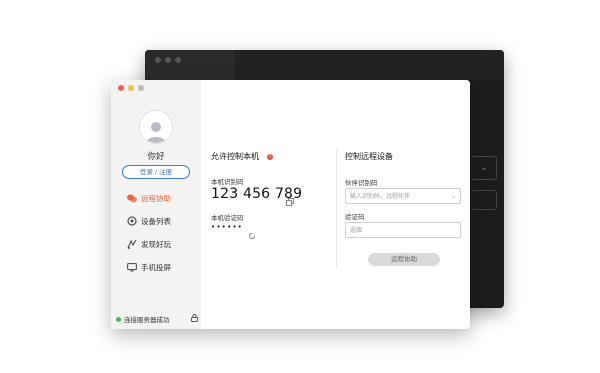 The height and width of the screenshot is (373, 600). What do you see at coordinates (121, 88) in the screenshot?
I see `close-button` at bounding box center [121, 88].